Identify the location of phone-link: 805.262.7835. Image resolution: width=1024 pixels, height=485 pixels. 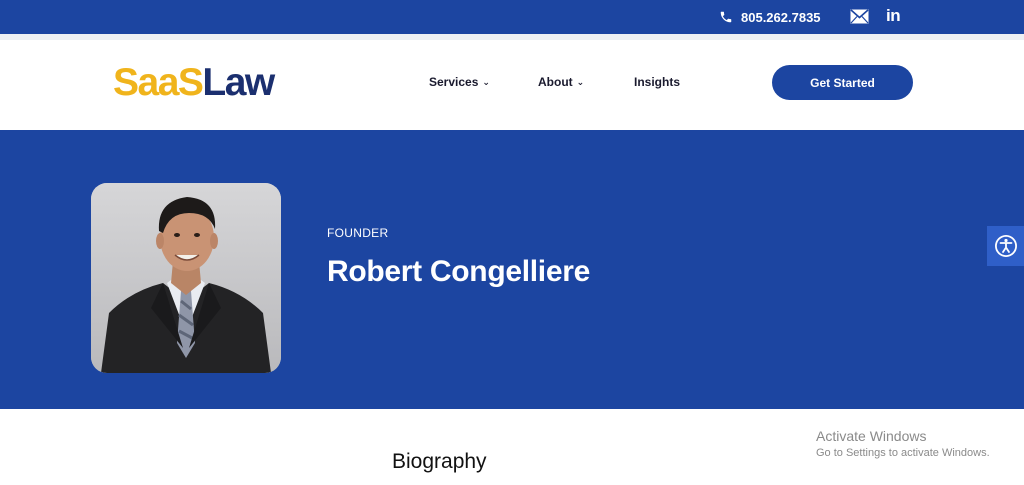
(770, 17).